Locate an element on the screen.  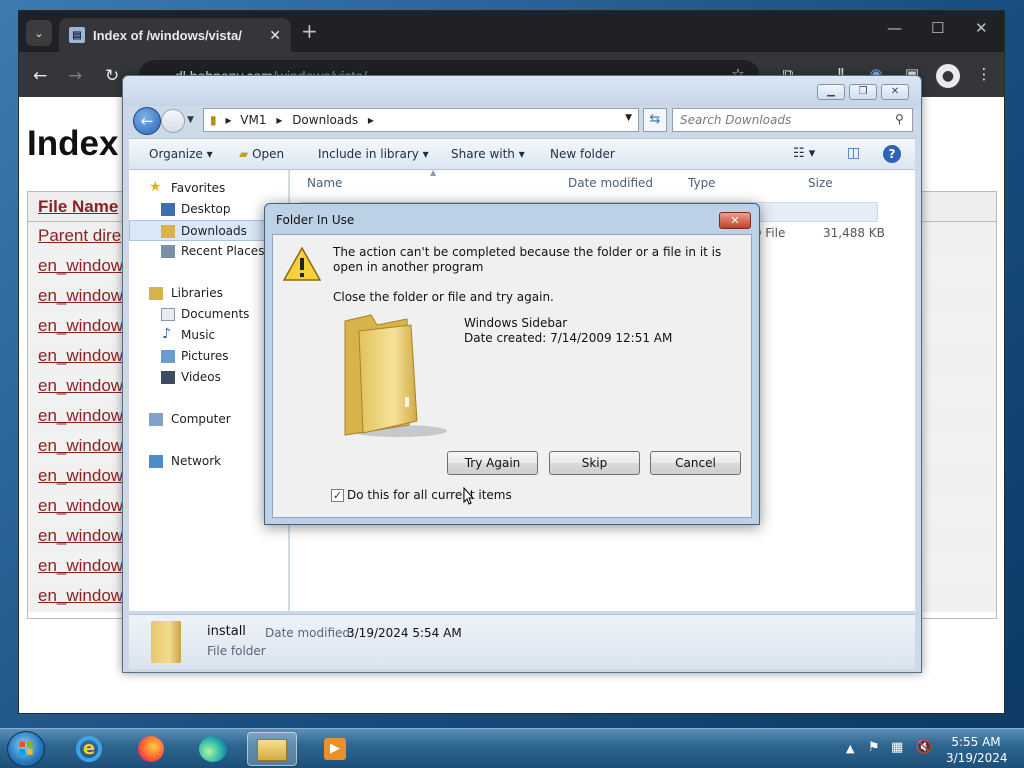
new-folder-label: New folder is located at coordinates (582, 154).